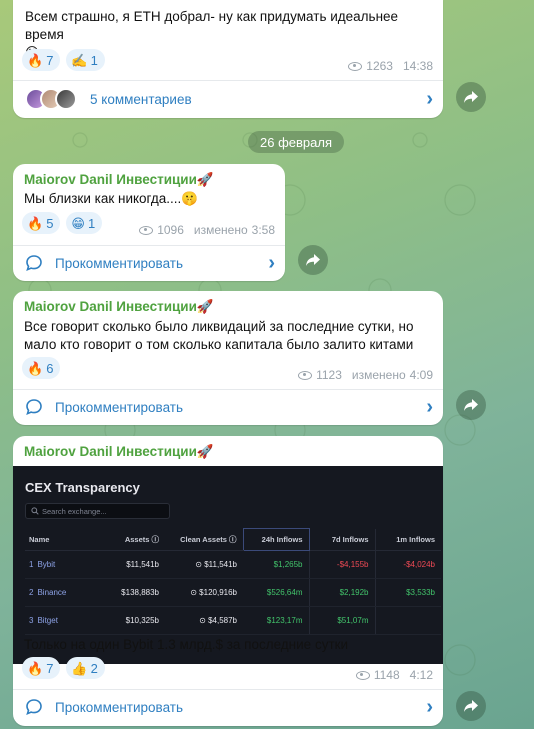 This screenshot has width=534, height=729. What do you see at coordinates (60, 539) in the screenshot?
I see `col-name: Name` at bounding box center [60, 539].